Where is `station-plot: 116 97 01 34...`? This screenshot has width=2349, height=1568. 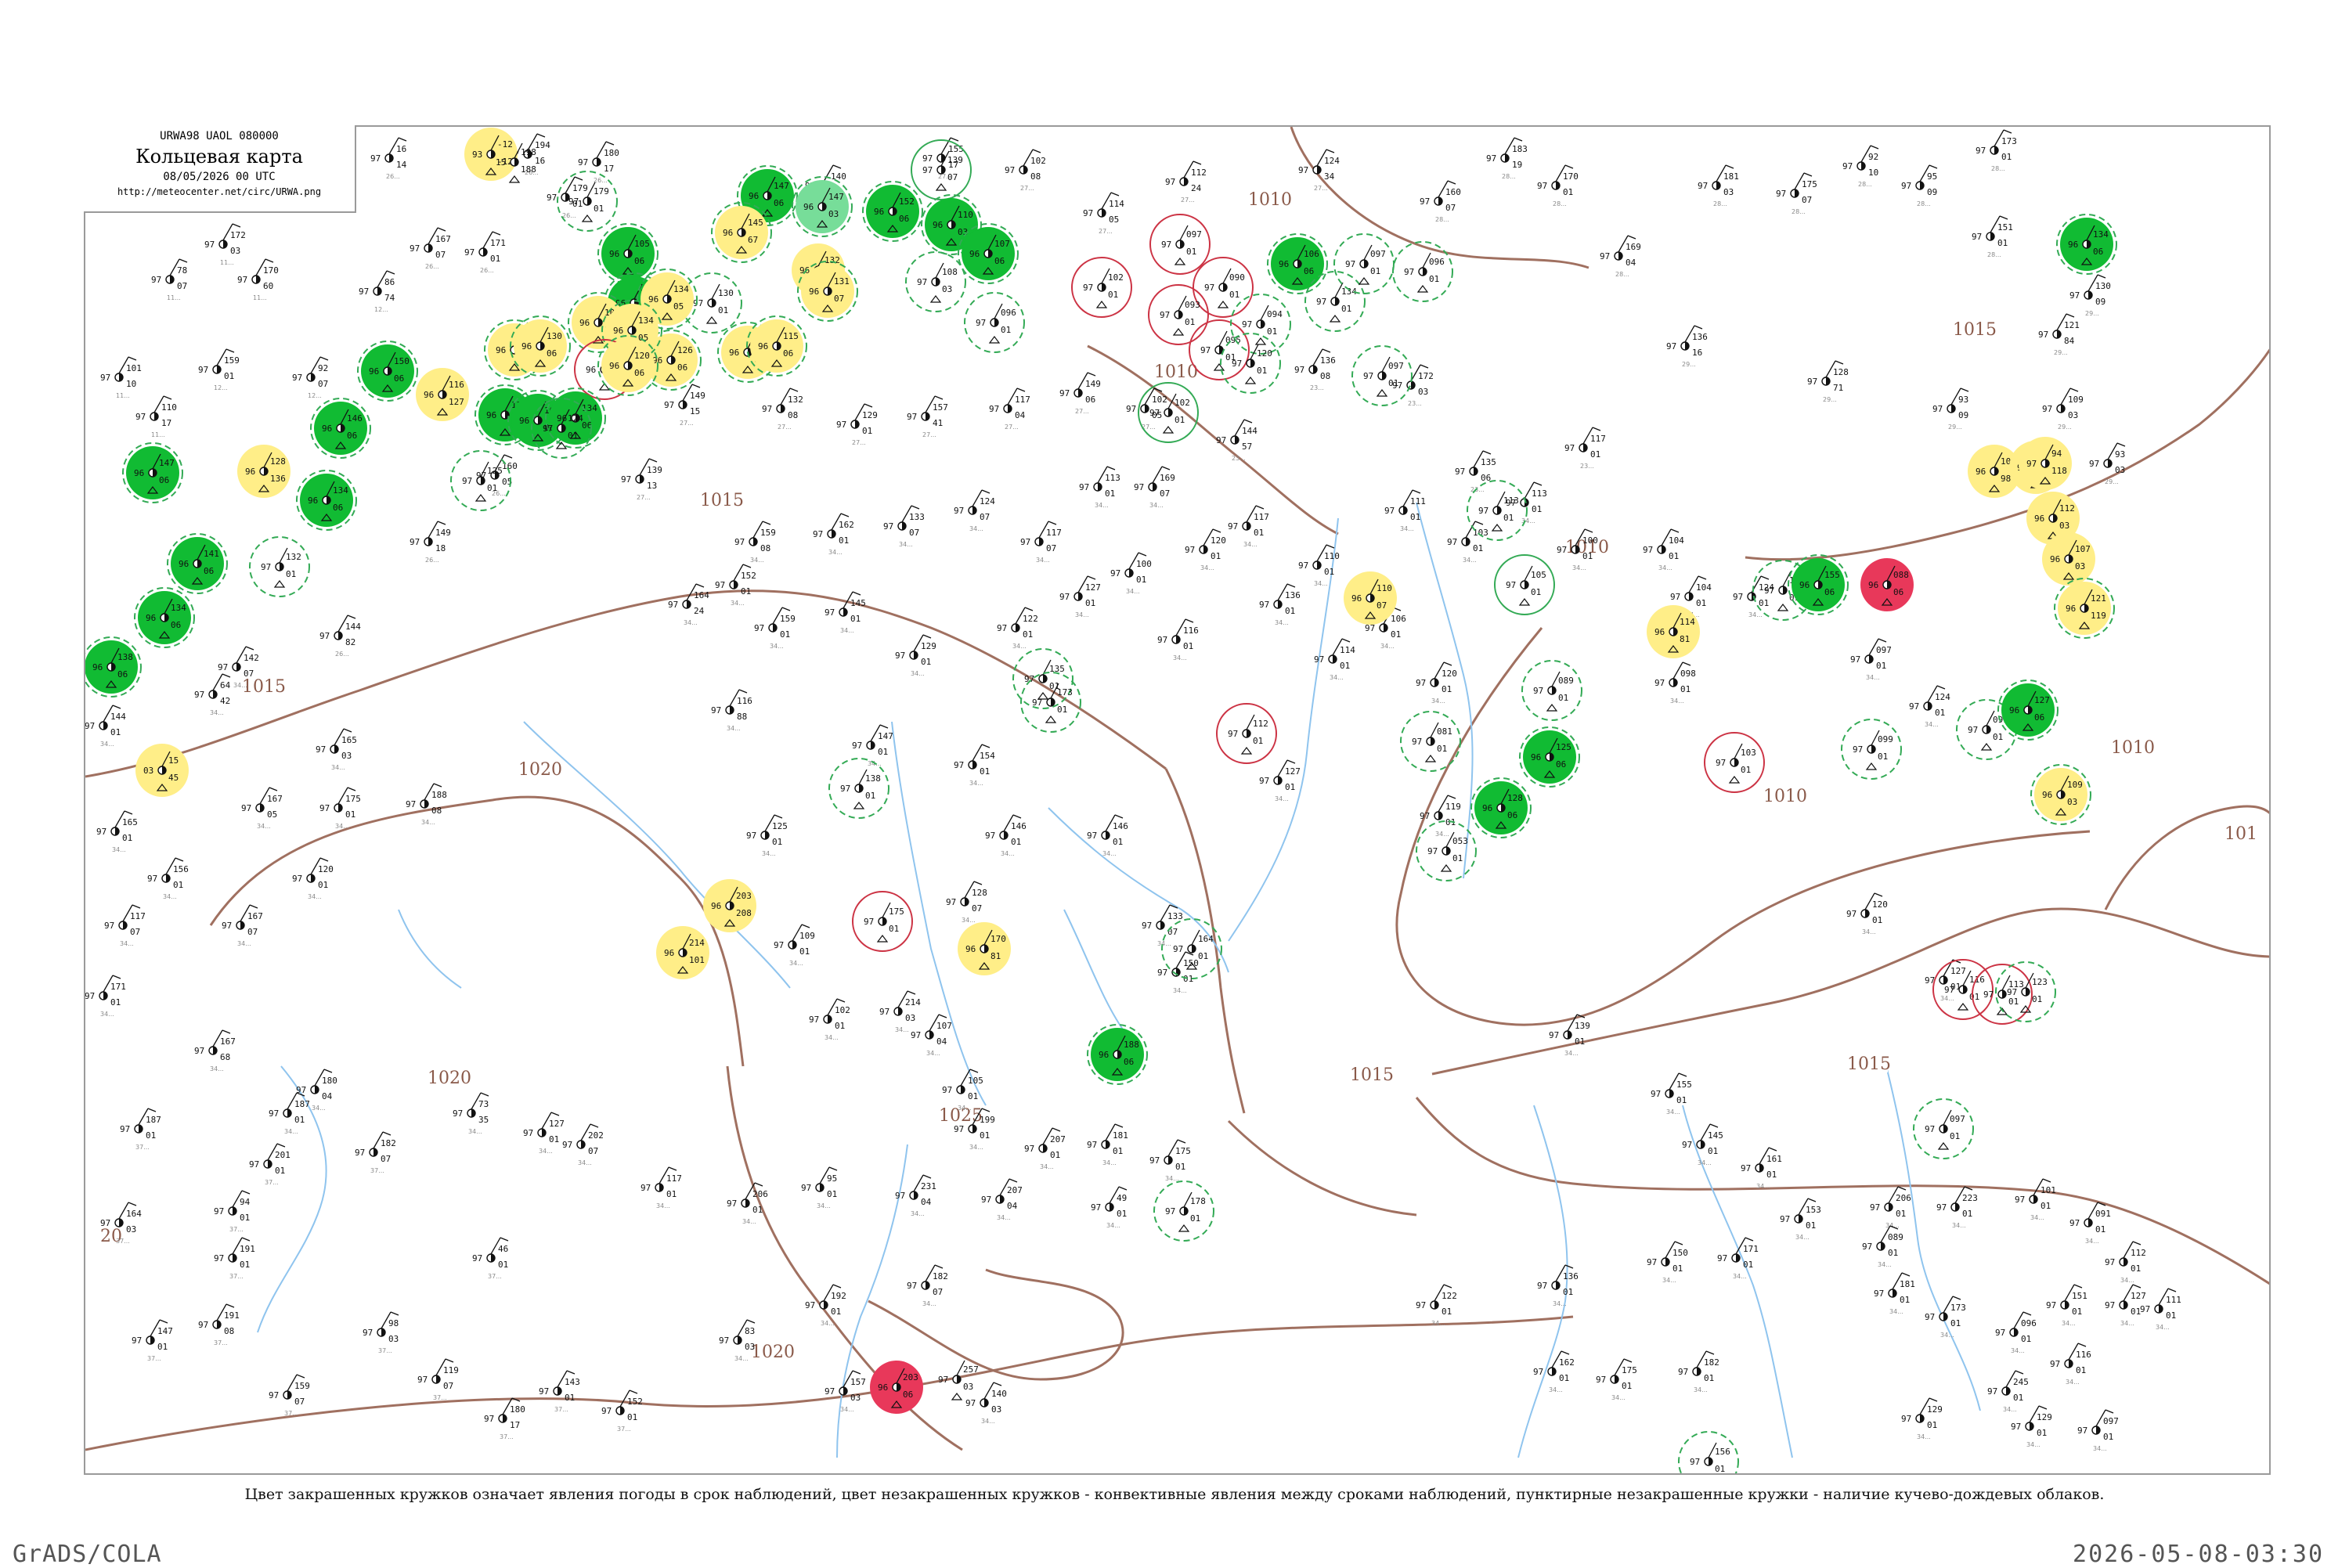 station-plot: 116 97 01 34... is located at coordinates (2070, 1364).